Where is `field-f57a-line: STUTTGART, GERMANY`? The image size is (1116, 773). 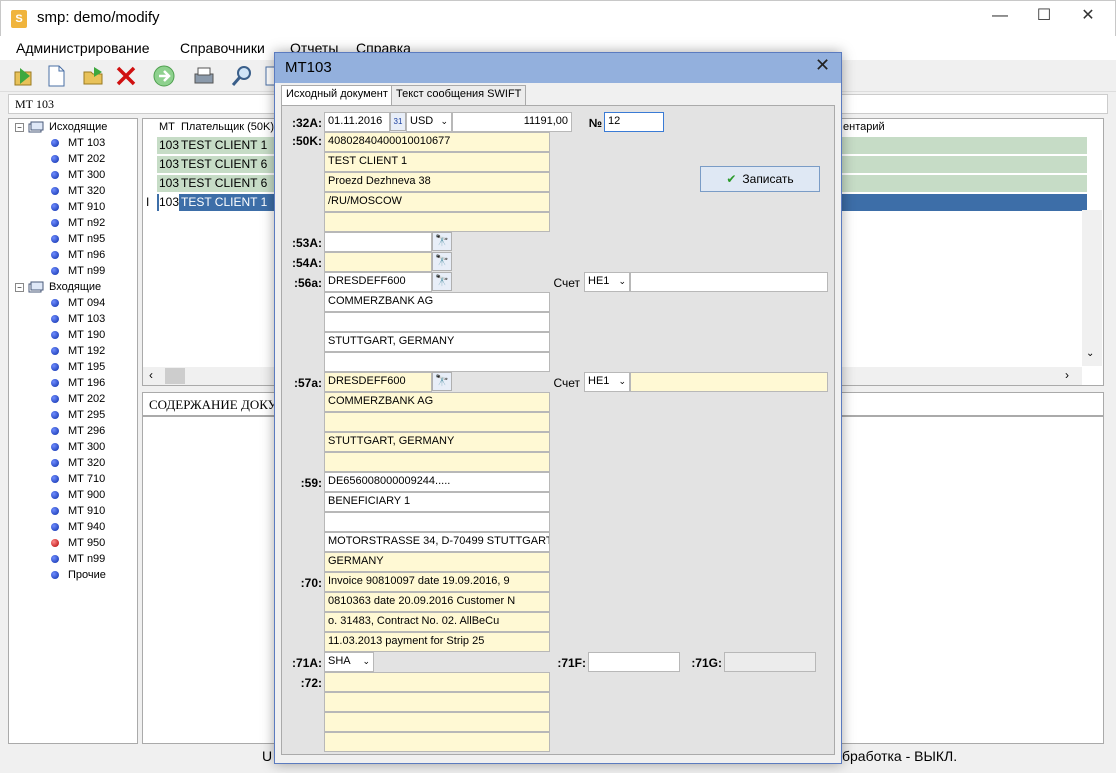
field-f57a-line: STUTTGART, GERMANY is located at coordinates (437, 442).